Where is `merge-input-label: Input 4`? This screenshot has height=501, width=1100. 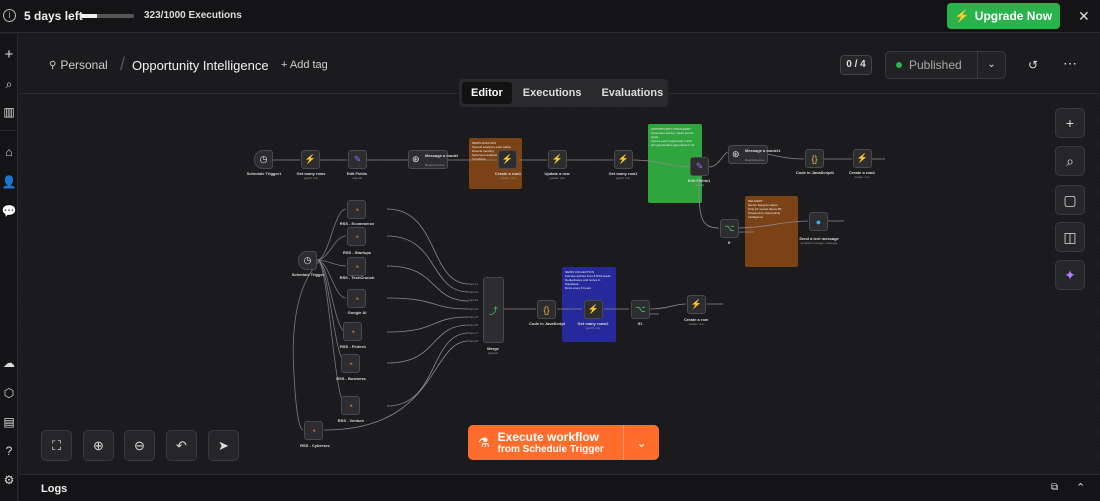
merge-input-label: Input 4 is located at coordinates (474, 308).